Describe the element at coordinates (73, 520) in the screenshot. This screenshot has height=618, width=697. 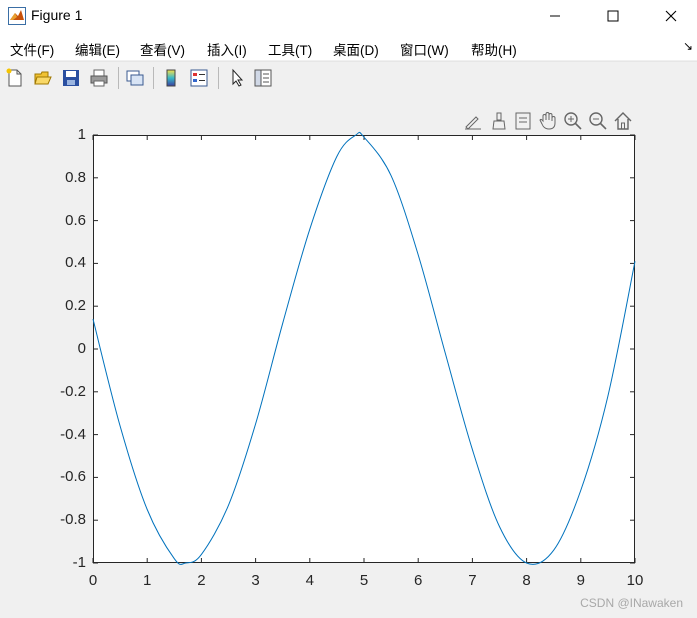
I see `y-tick-label: -0.8` at that location.